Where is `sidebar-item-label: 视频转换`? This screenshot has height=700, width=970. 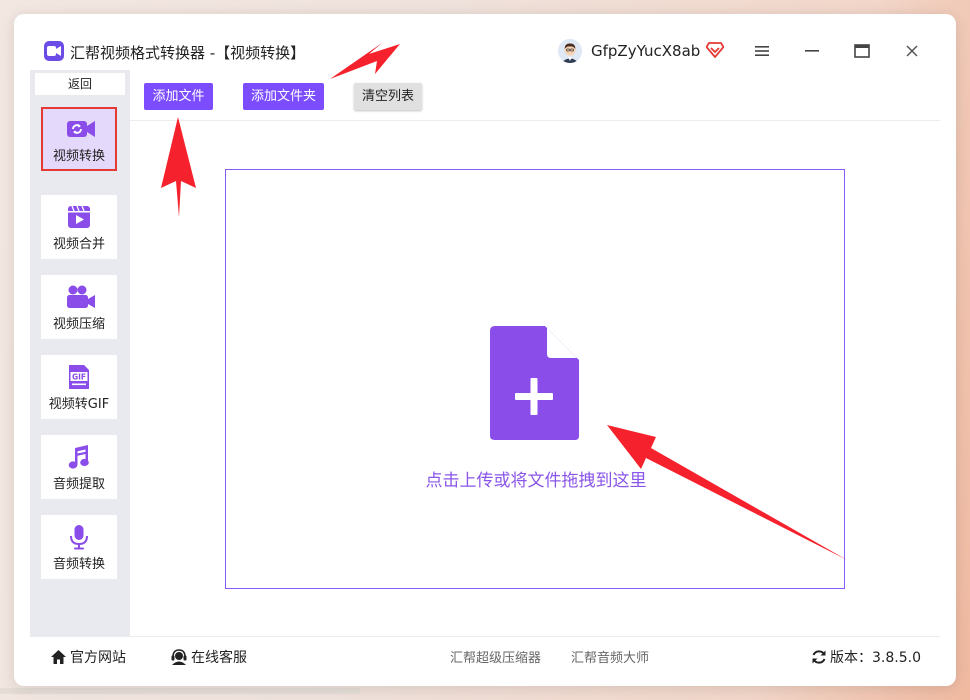
sidebar-item-label: 视频转换 is located at coordinates (78, 156).